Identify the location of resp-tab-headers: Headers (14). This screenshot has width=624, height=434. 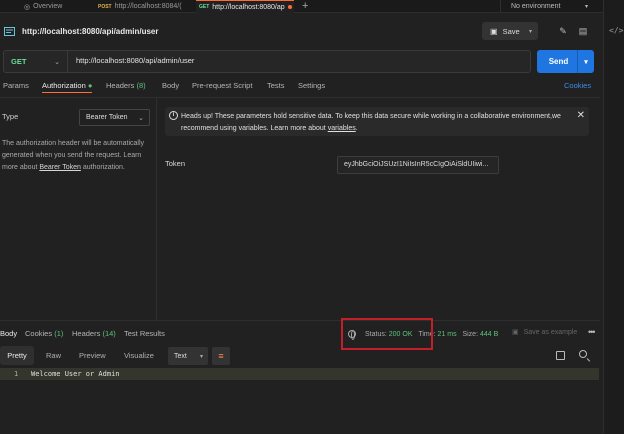
(94, 333).